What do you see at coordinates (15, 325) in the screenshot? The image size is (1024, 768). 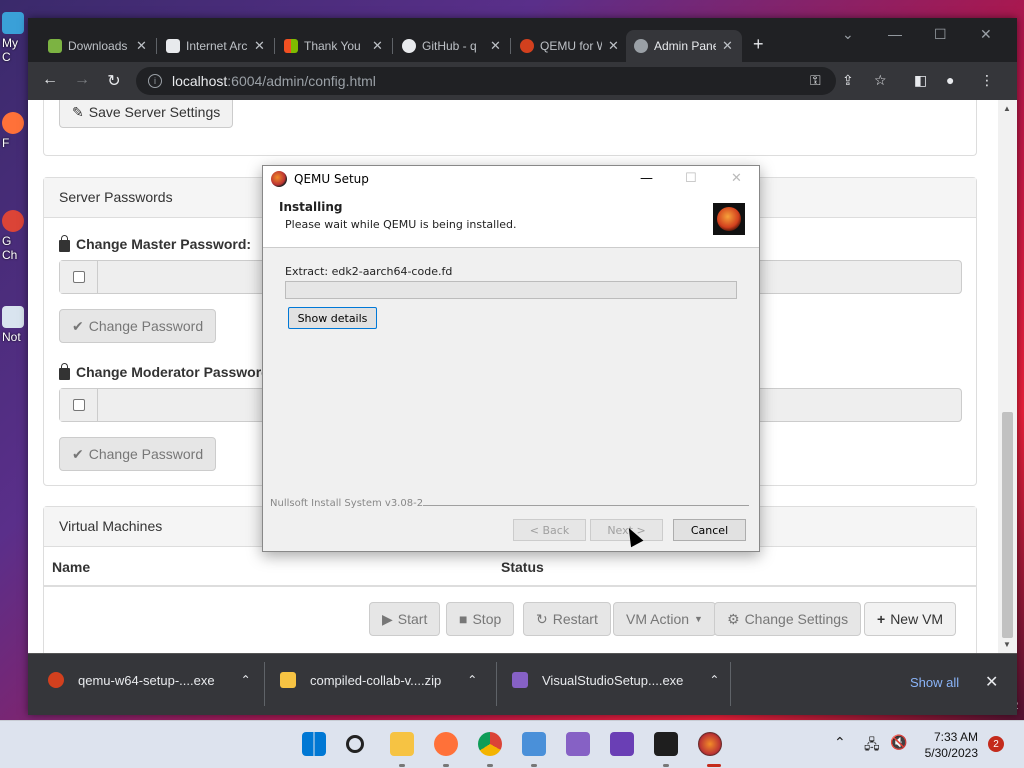 I see `desktop-icon-notepad: Not` at bounding box center [15, 325].